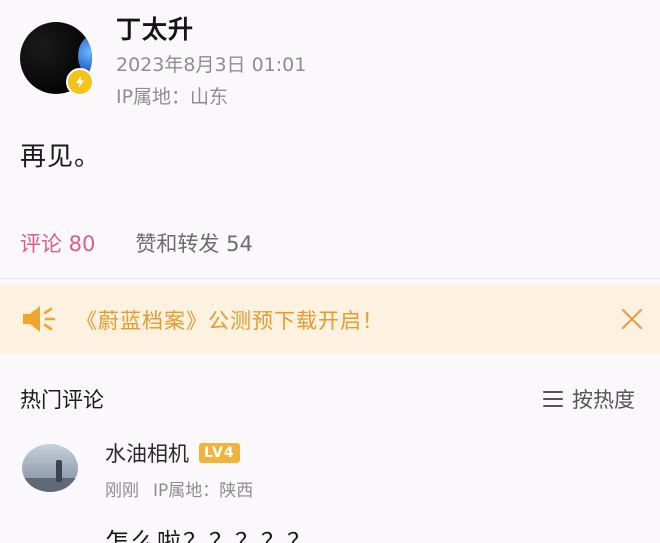  I want to click on hot-comments-title: 热门评论, so click(62, 400).